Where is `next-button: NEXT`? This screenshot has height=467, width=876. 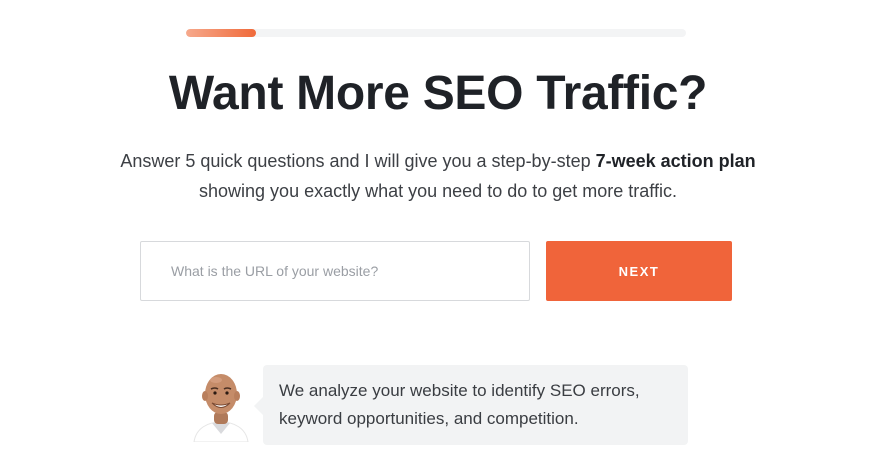
next-button: NEXT is located at coordinates (639, 271).